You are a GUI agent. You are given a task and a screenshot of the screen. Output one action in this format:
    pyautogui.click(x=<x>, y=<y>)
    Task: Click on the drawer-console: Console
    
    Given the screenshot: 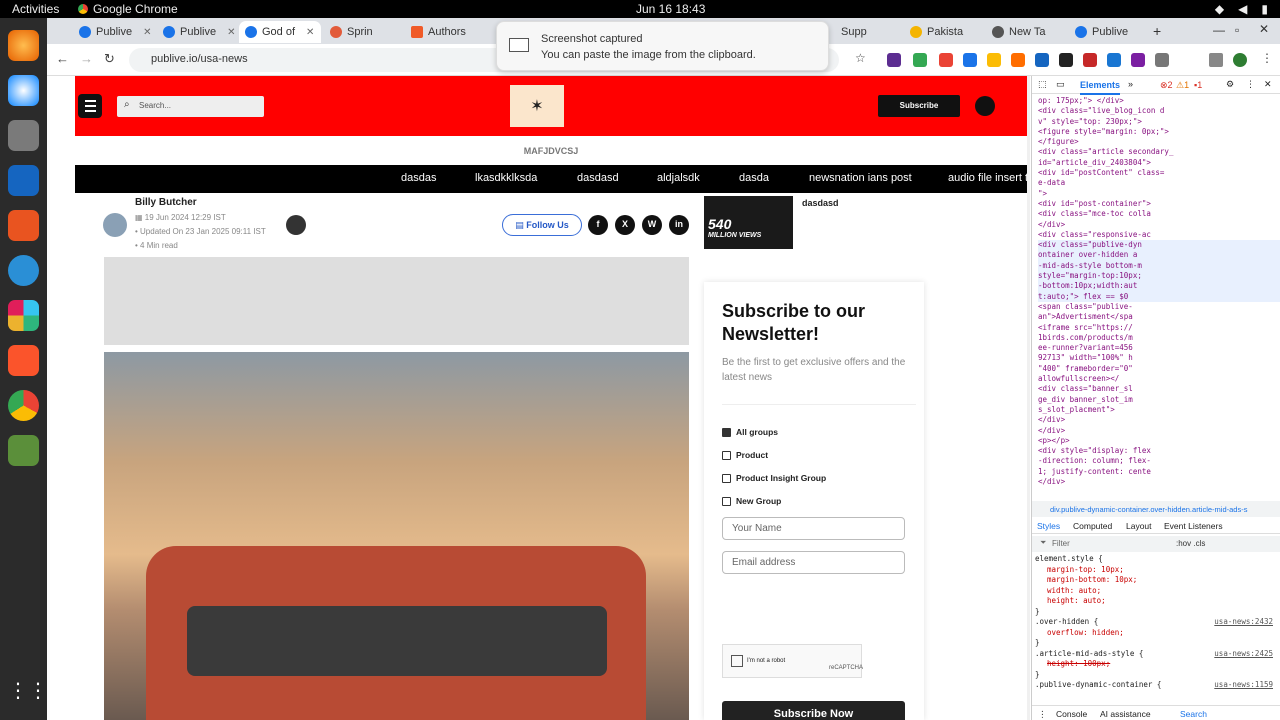 What is the action you would take?
    pyautogui.click(x=1071, y=714)
    